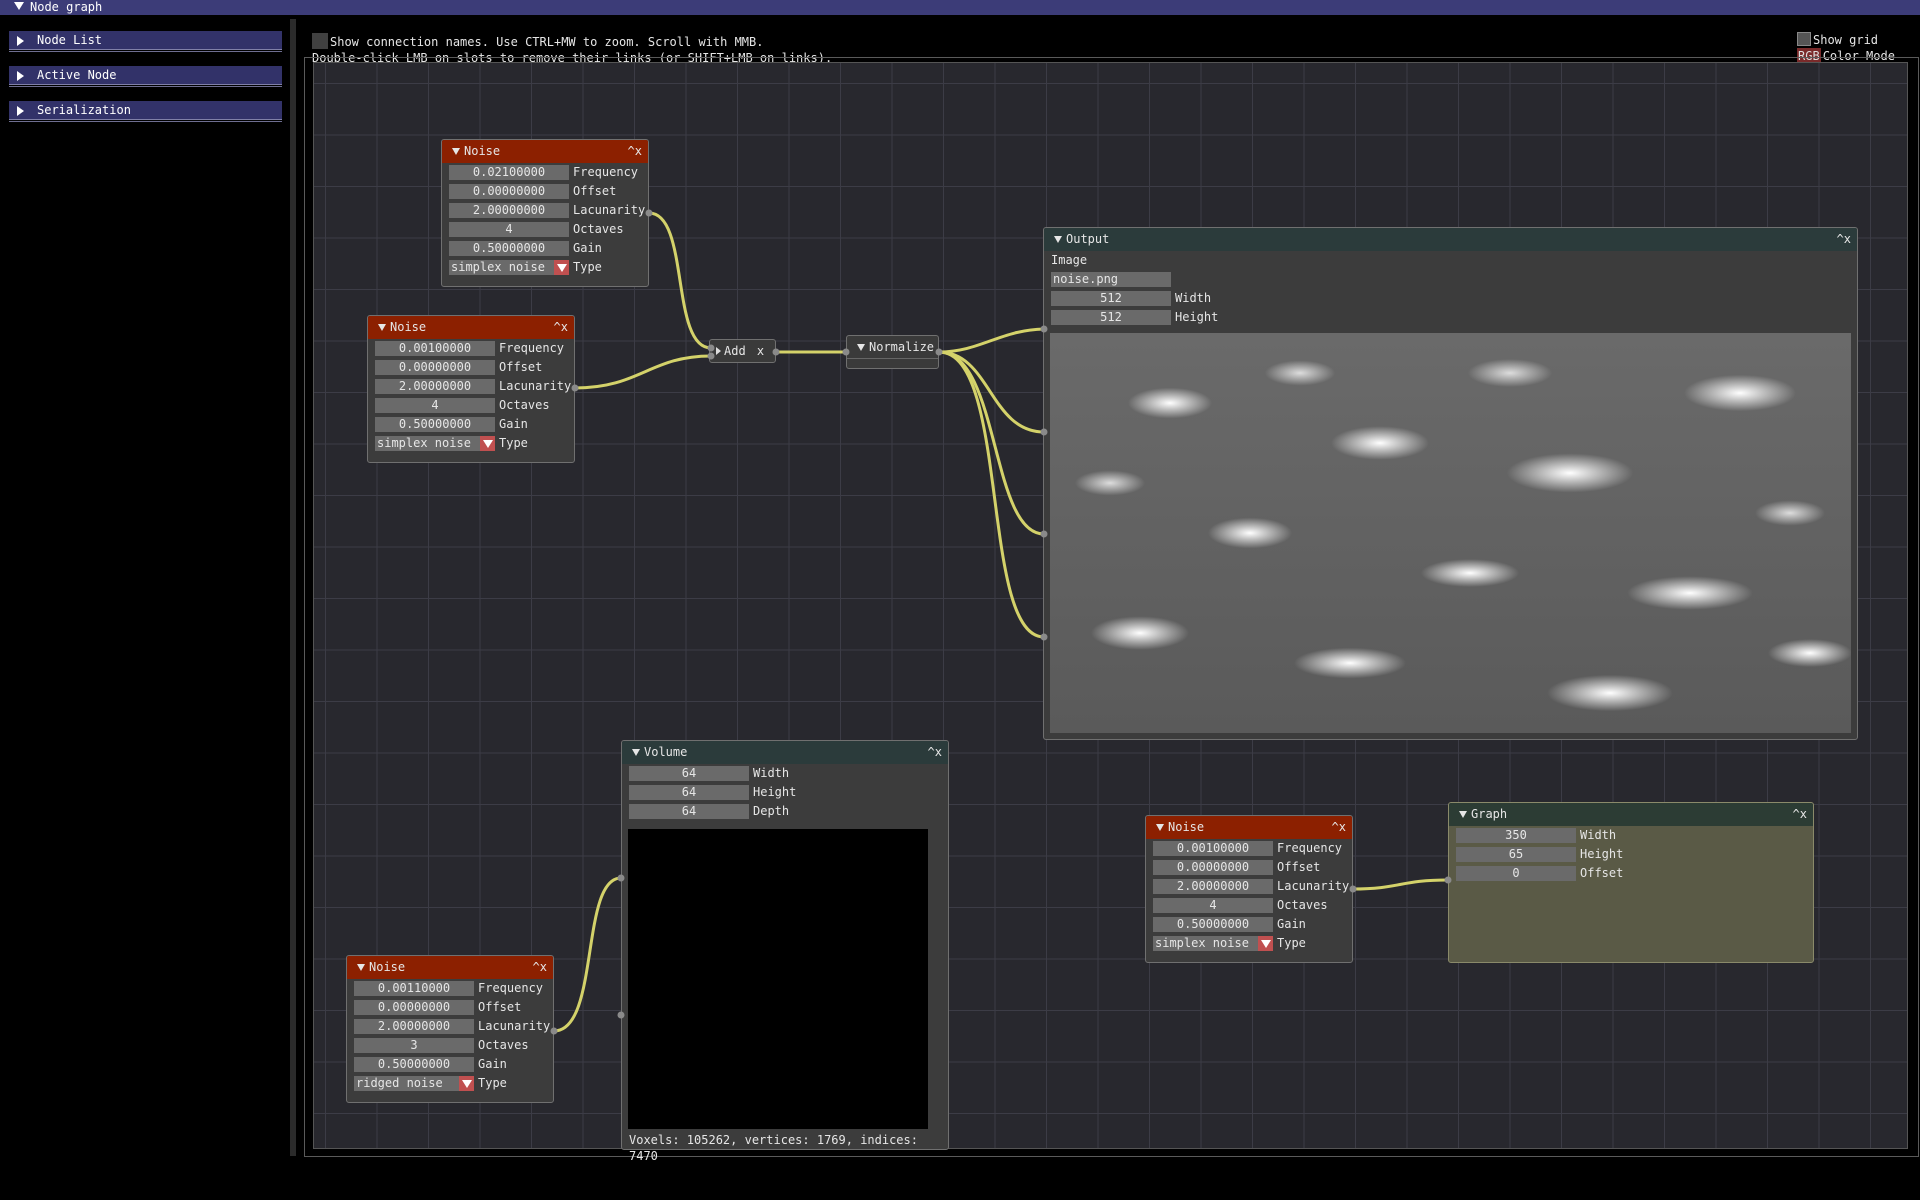 The width and height of the screenshot is (1920, 1200). I want to click on octaves-field: 3, so click(414, 1045).